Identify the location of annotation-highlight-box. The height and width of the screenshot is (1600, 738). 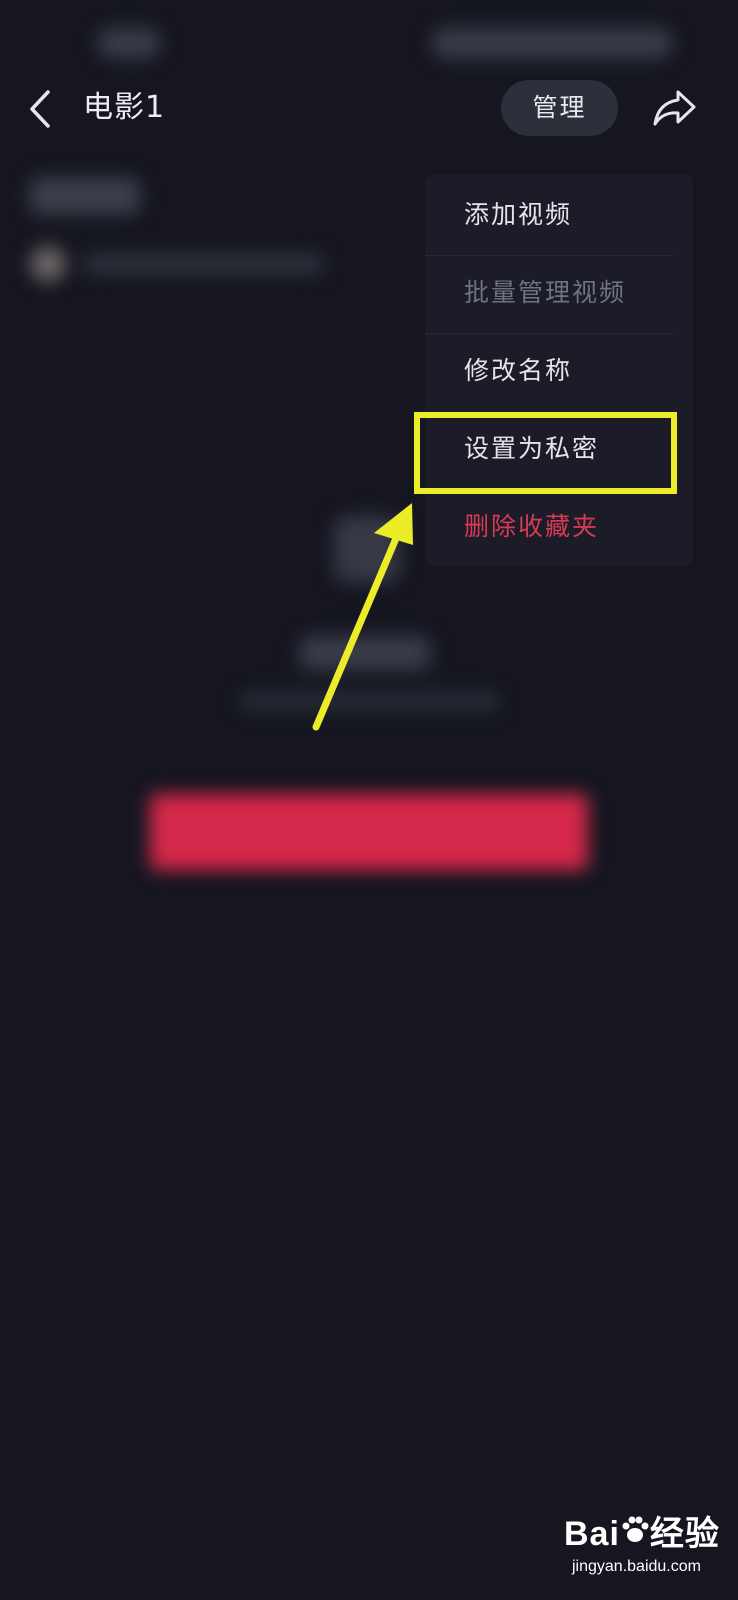
(545, 453).